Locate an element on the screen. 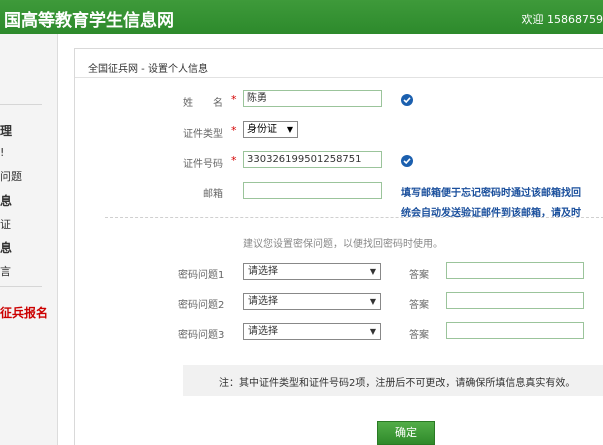 This screenshot has width=603, height=445. security-question-1-label: 密码问题1 is located at coordinates (201, 275).